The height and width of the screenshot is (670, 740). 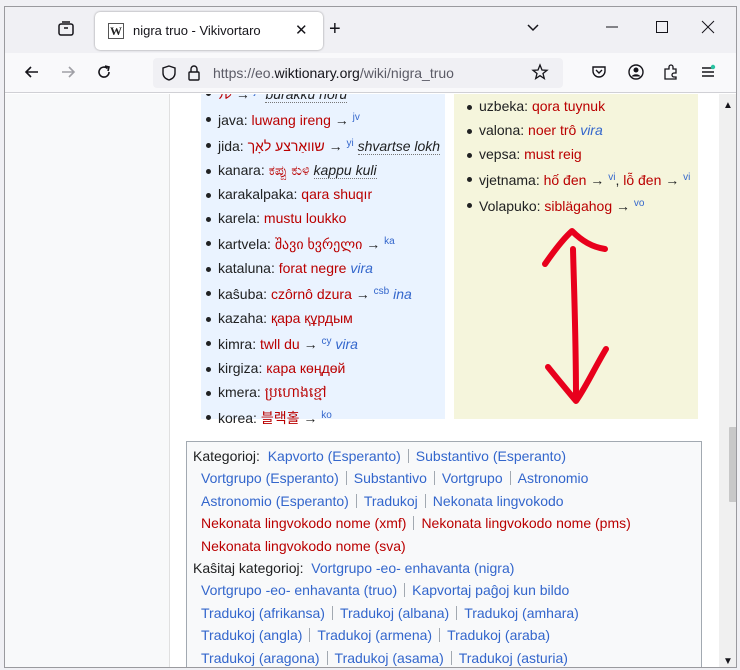 What do you see at coordinates (237, 218) in the screenshot?
I see `language-name: karela` at bounding box center [237, 218].